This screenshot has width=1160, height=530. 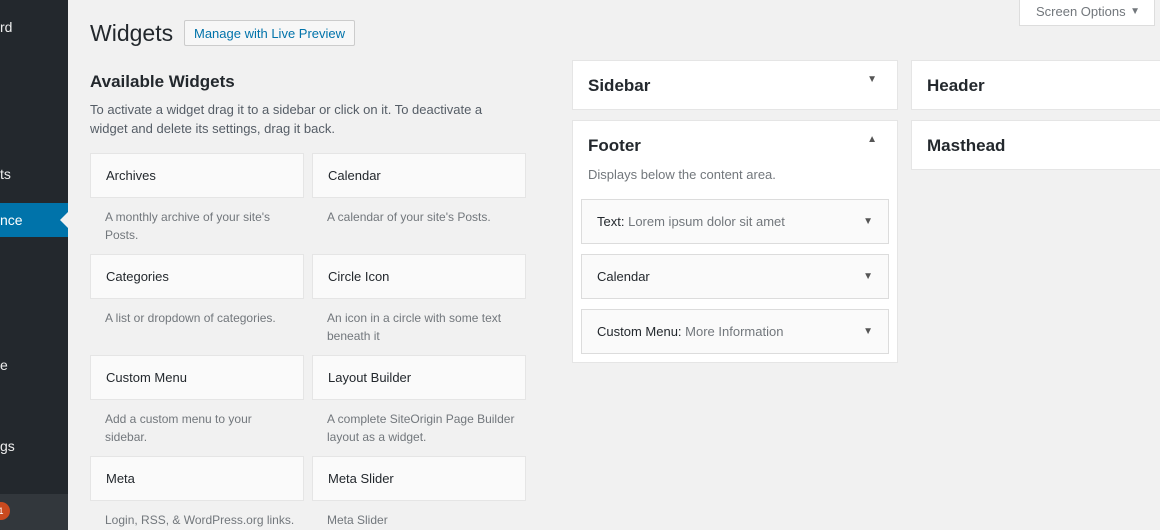 What do you see at coordinates (956, 85) in the screenshot?
I see `sidebar-area-title: Header` at bounding box center [956, 85].